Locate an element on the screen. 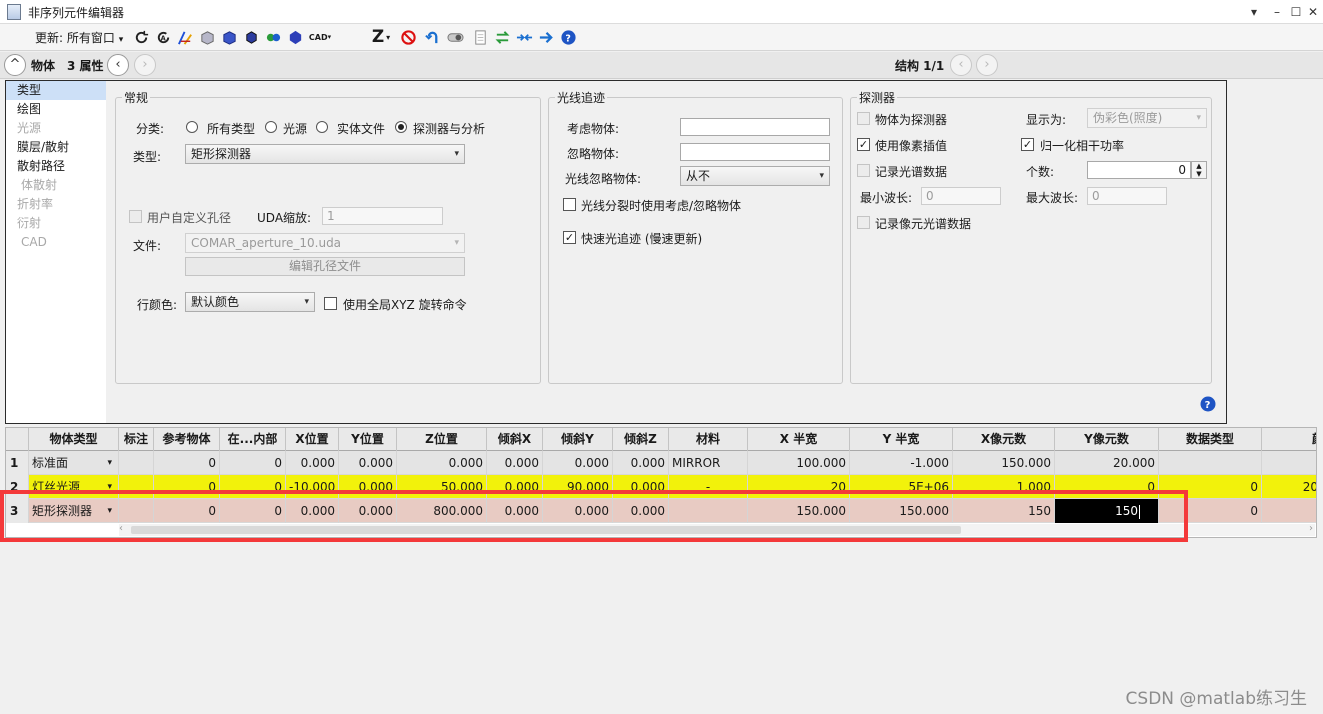 The width and height of the screenshot is (1323, 714). file-select: COMAR_aperture_10.uda ▾ is located at coordinates (325, 243).